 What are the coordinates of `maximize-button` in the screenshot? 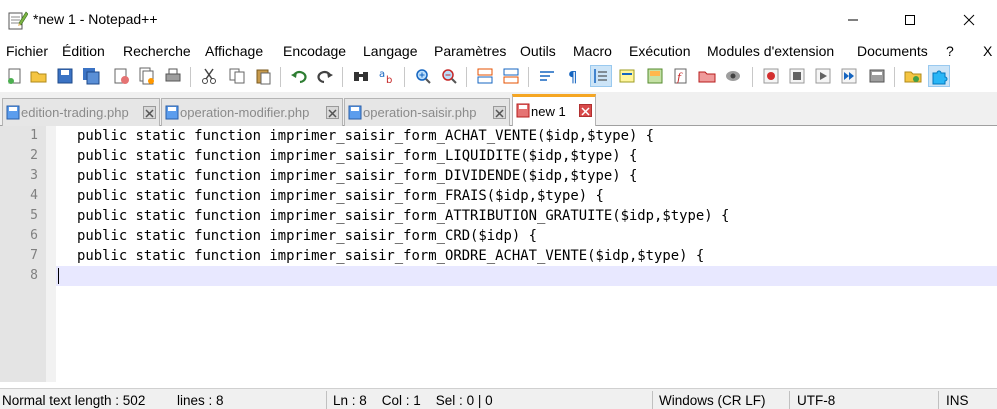 It's located at (910, 20).